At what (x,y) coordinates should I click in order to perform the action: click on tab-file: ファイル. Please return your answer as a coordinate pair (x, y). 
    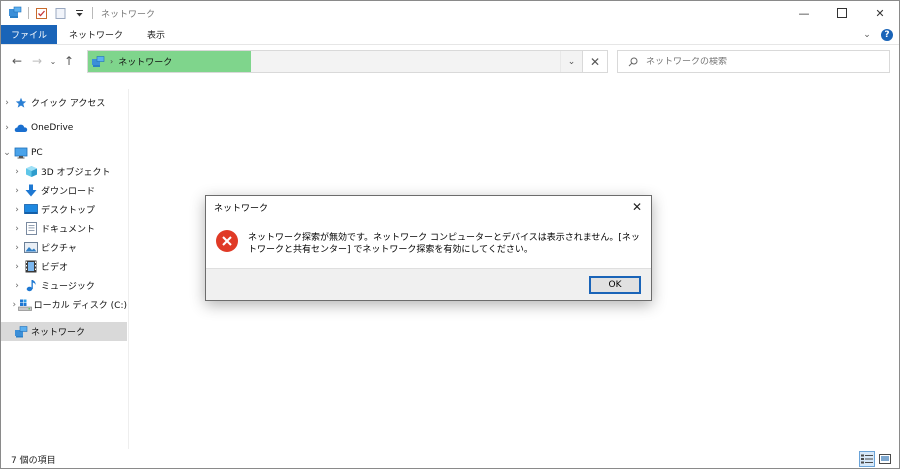
    Looking at the image, I should click on (29, 34).